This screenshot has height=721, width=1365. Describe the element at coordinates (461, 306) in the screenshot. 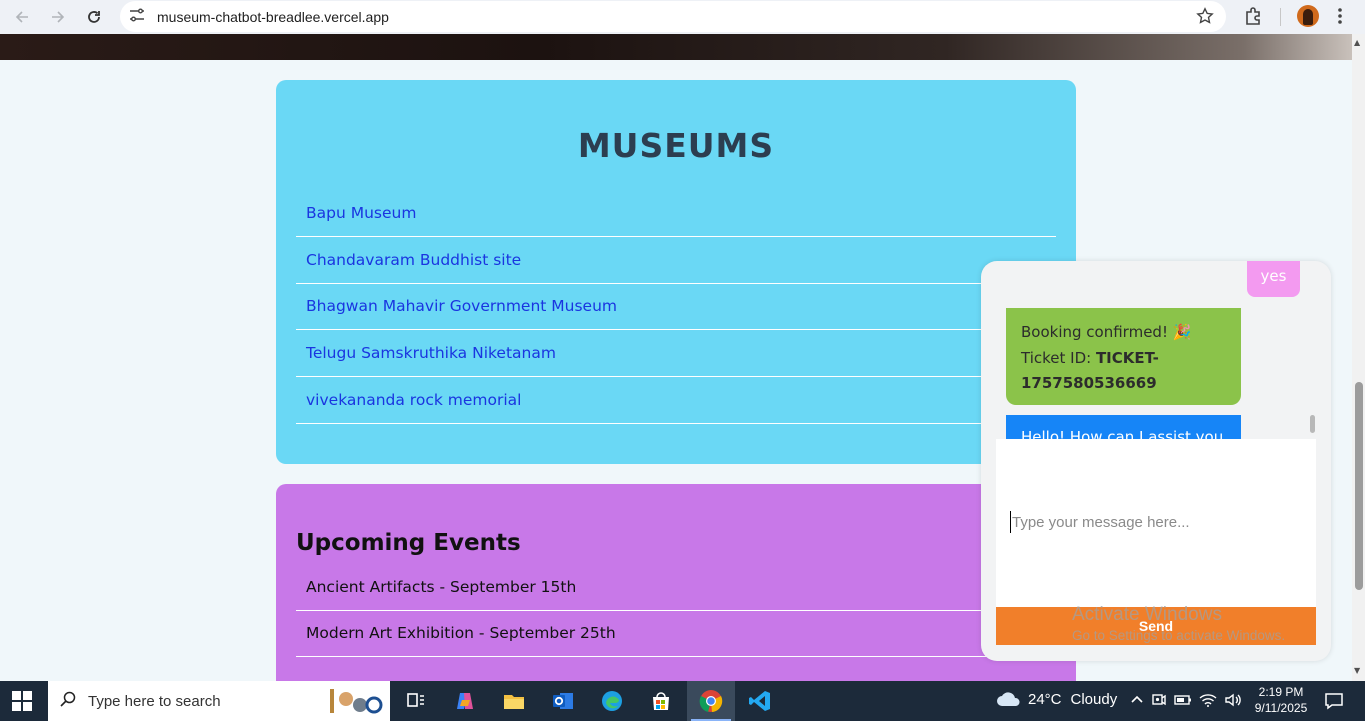

I see `museum-link: Bhagwan Mahavir Government Museum` at that location.